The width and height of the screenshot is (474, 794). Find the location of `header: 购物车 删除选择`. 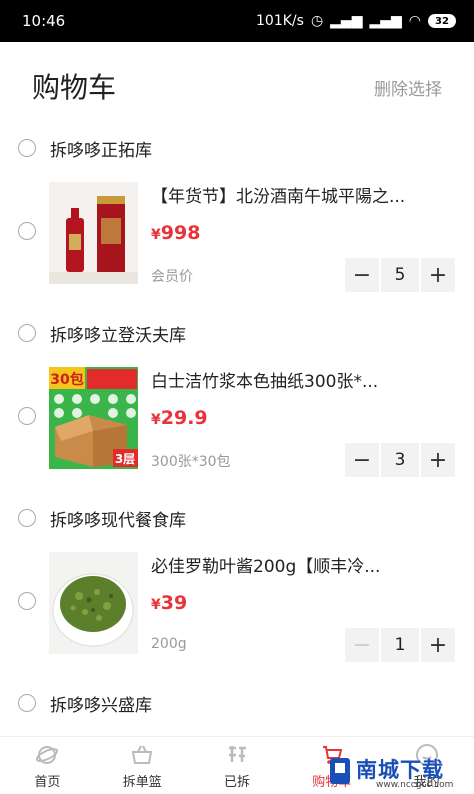

header: 购物车 删除选择 is located at coordinates (237, 84).